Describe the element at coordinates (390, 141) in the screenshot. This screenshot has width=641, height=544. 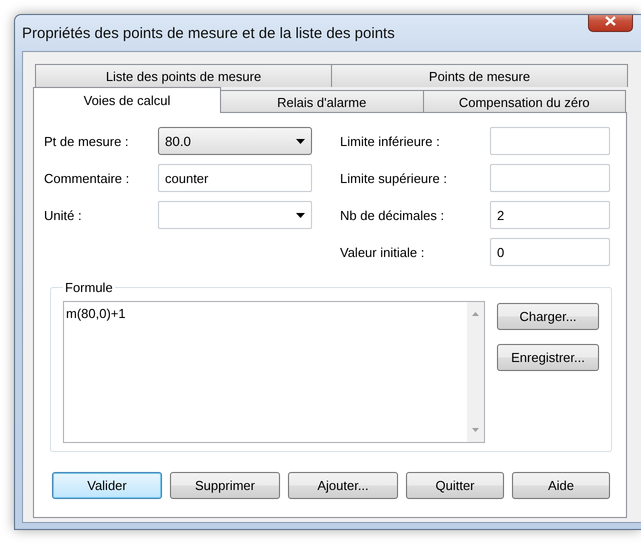
I see `field-label: Limite inférieure :` at that location.